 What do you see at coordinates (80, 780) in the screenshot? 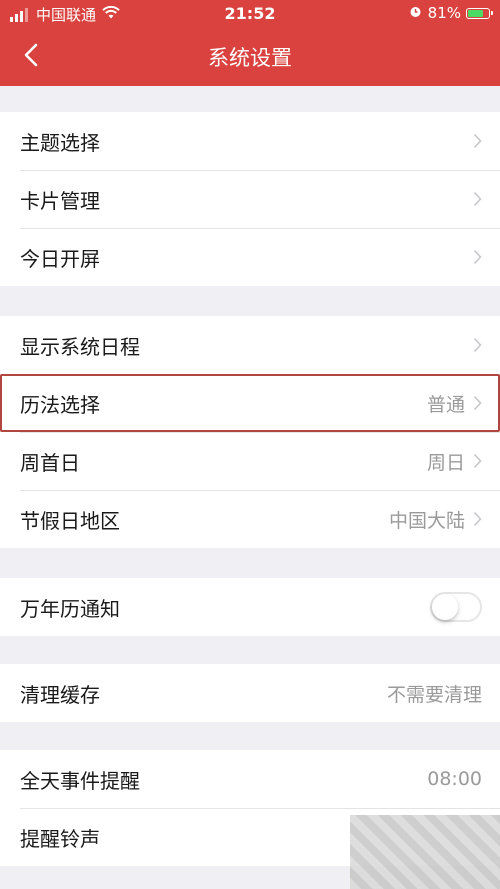
I see `row-label: 全天事件提醒` at bounding box center [80, 780].